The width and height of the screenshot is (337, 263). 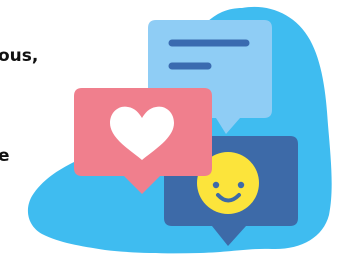 I want to click on smiley-eye-right, so click(x=241, y=185).